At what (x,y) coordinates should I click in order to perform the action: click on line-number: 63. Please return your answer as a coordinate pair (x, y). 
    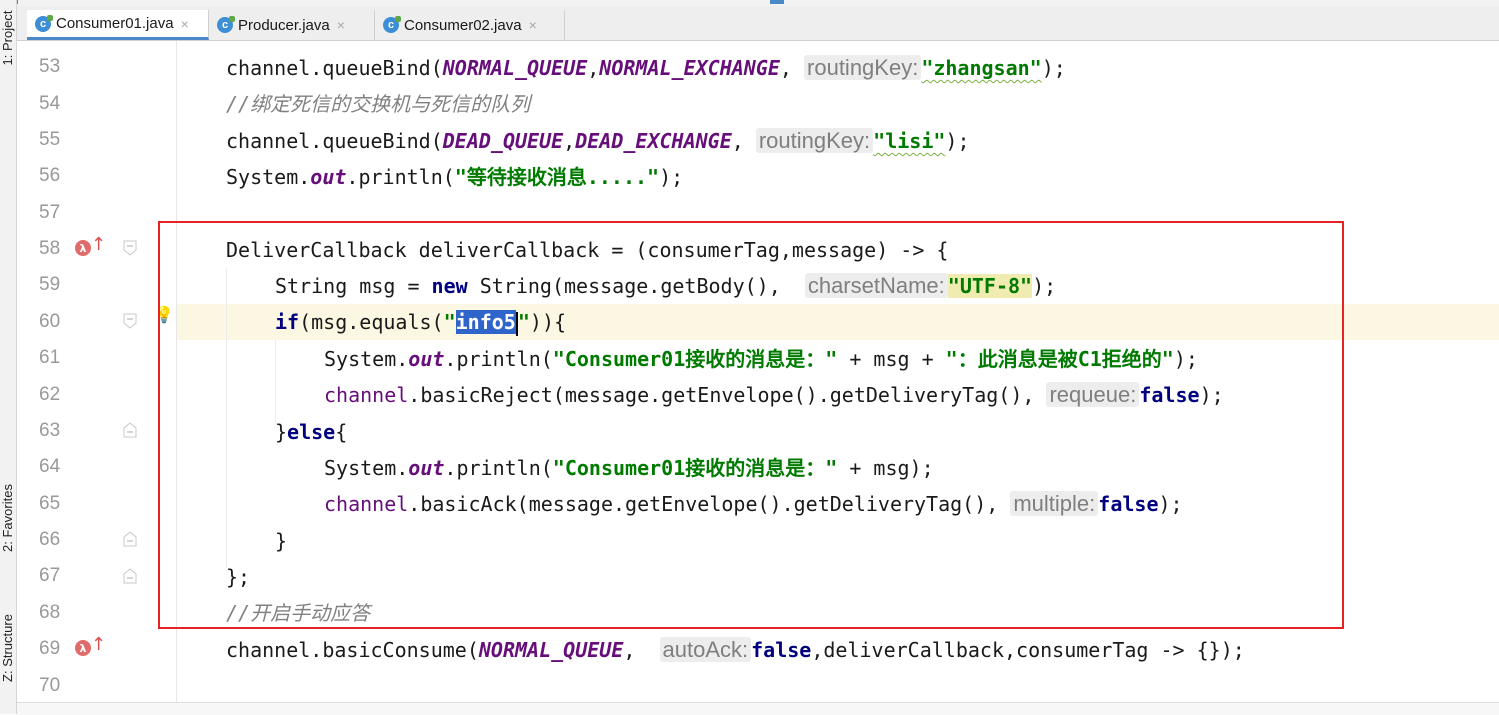
    Looking at the image, I should click on (50, 430).